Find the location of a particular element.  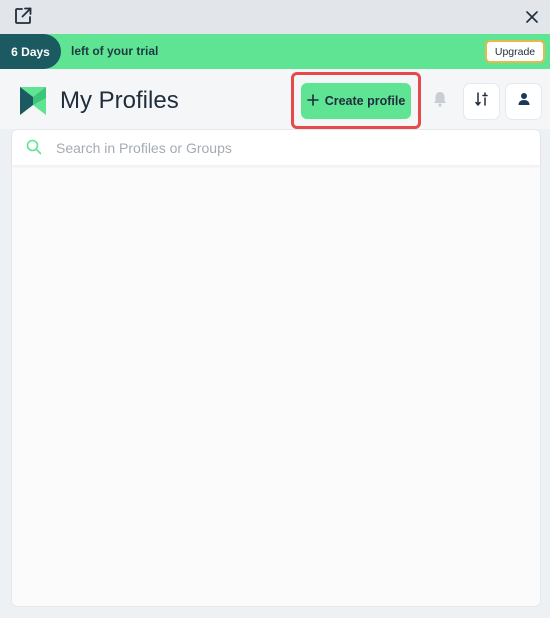

search-bar is located at coordinates (276, 147).